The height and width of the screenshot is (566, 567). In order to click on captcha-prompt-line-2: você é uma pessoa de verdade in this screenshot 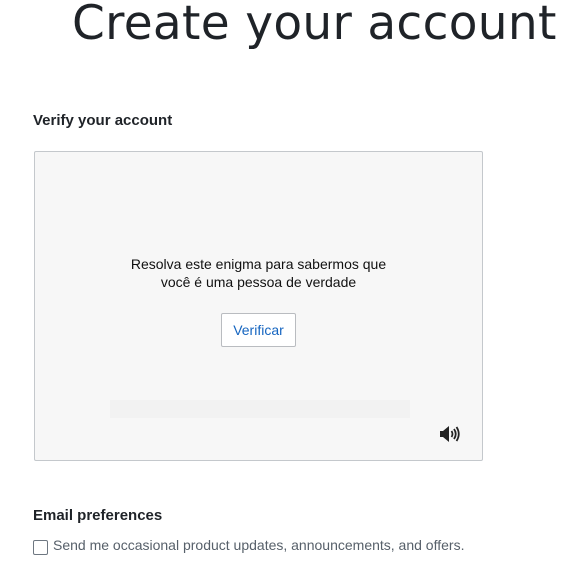, I will do `click(258, 282)`.